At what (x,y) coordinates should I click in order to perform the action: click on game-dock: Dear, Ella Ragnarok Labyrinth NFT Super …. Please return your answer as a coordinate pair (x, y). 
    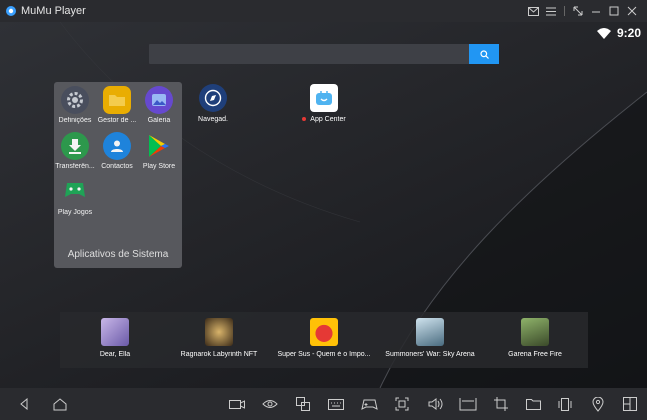
    Looking at the image, I should click on (324, 340).